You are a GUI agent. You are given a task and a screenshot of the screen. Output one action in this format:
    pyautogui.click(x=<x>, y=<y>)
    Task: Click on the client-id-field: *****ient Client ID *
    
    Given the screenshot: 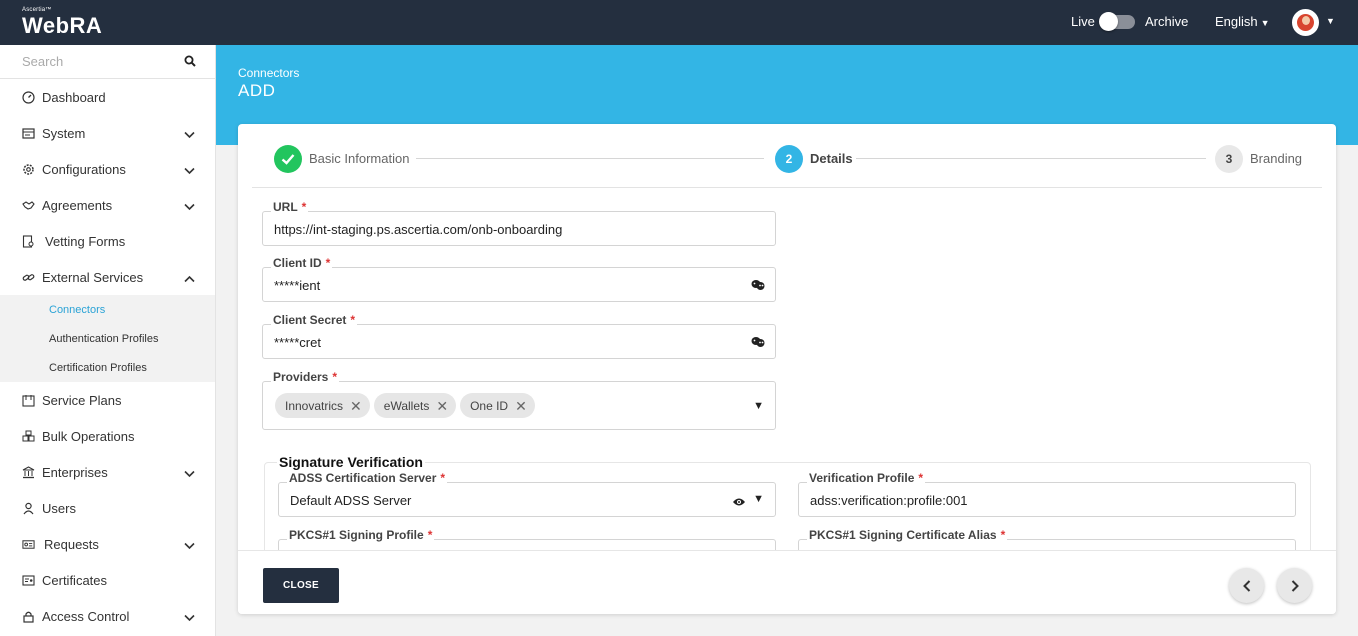 What is the action you would take?
    pyautogui.click(x=519, y=286)
    